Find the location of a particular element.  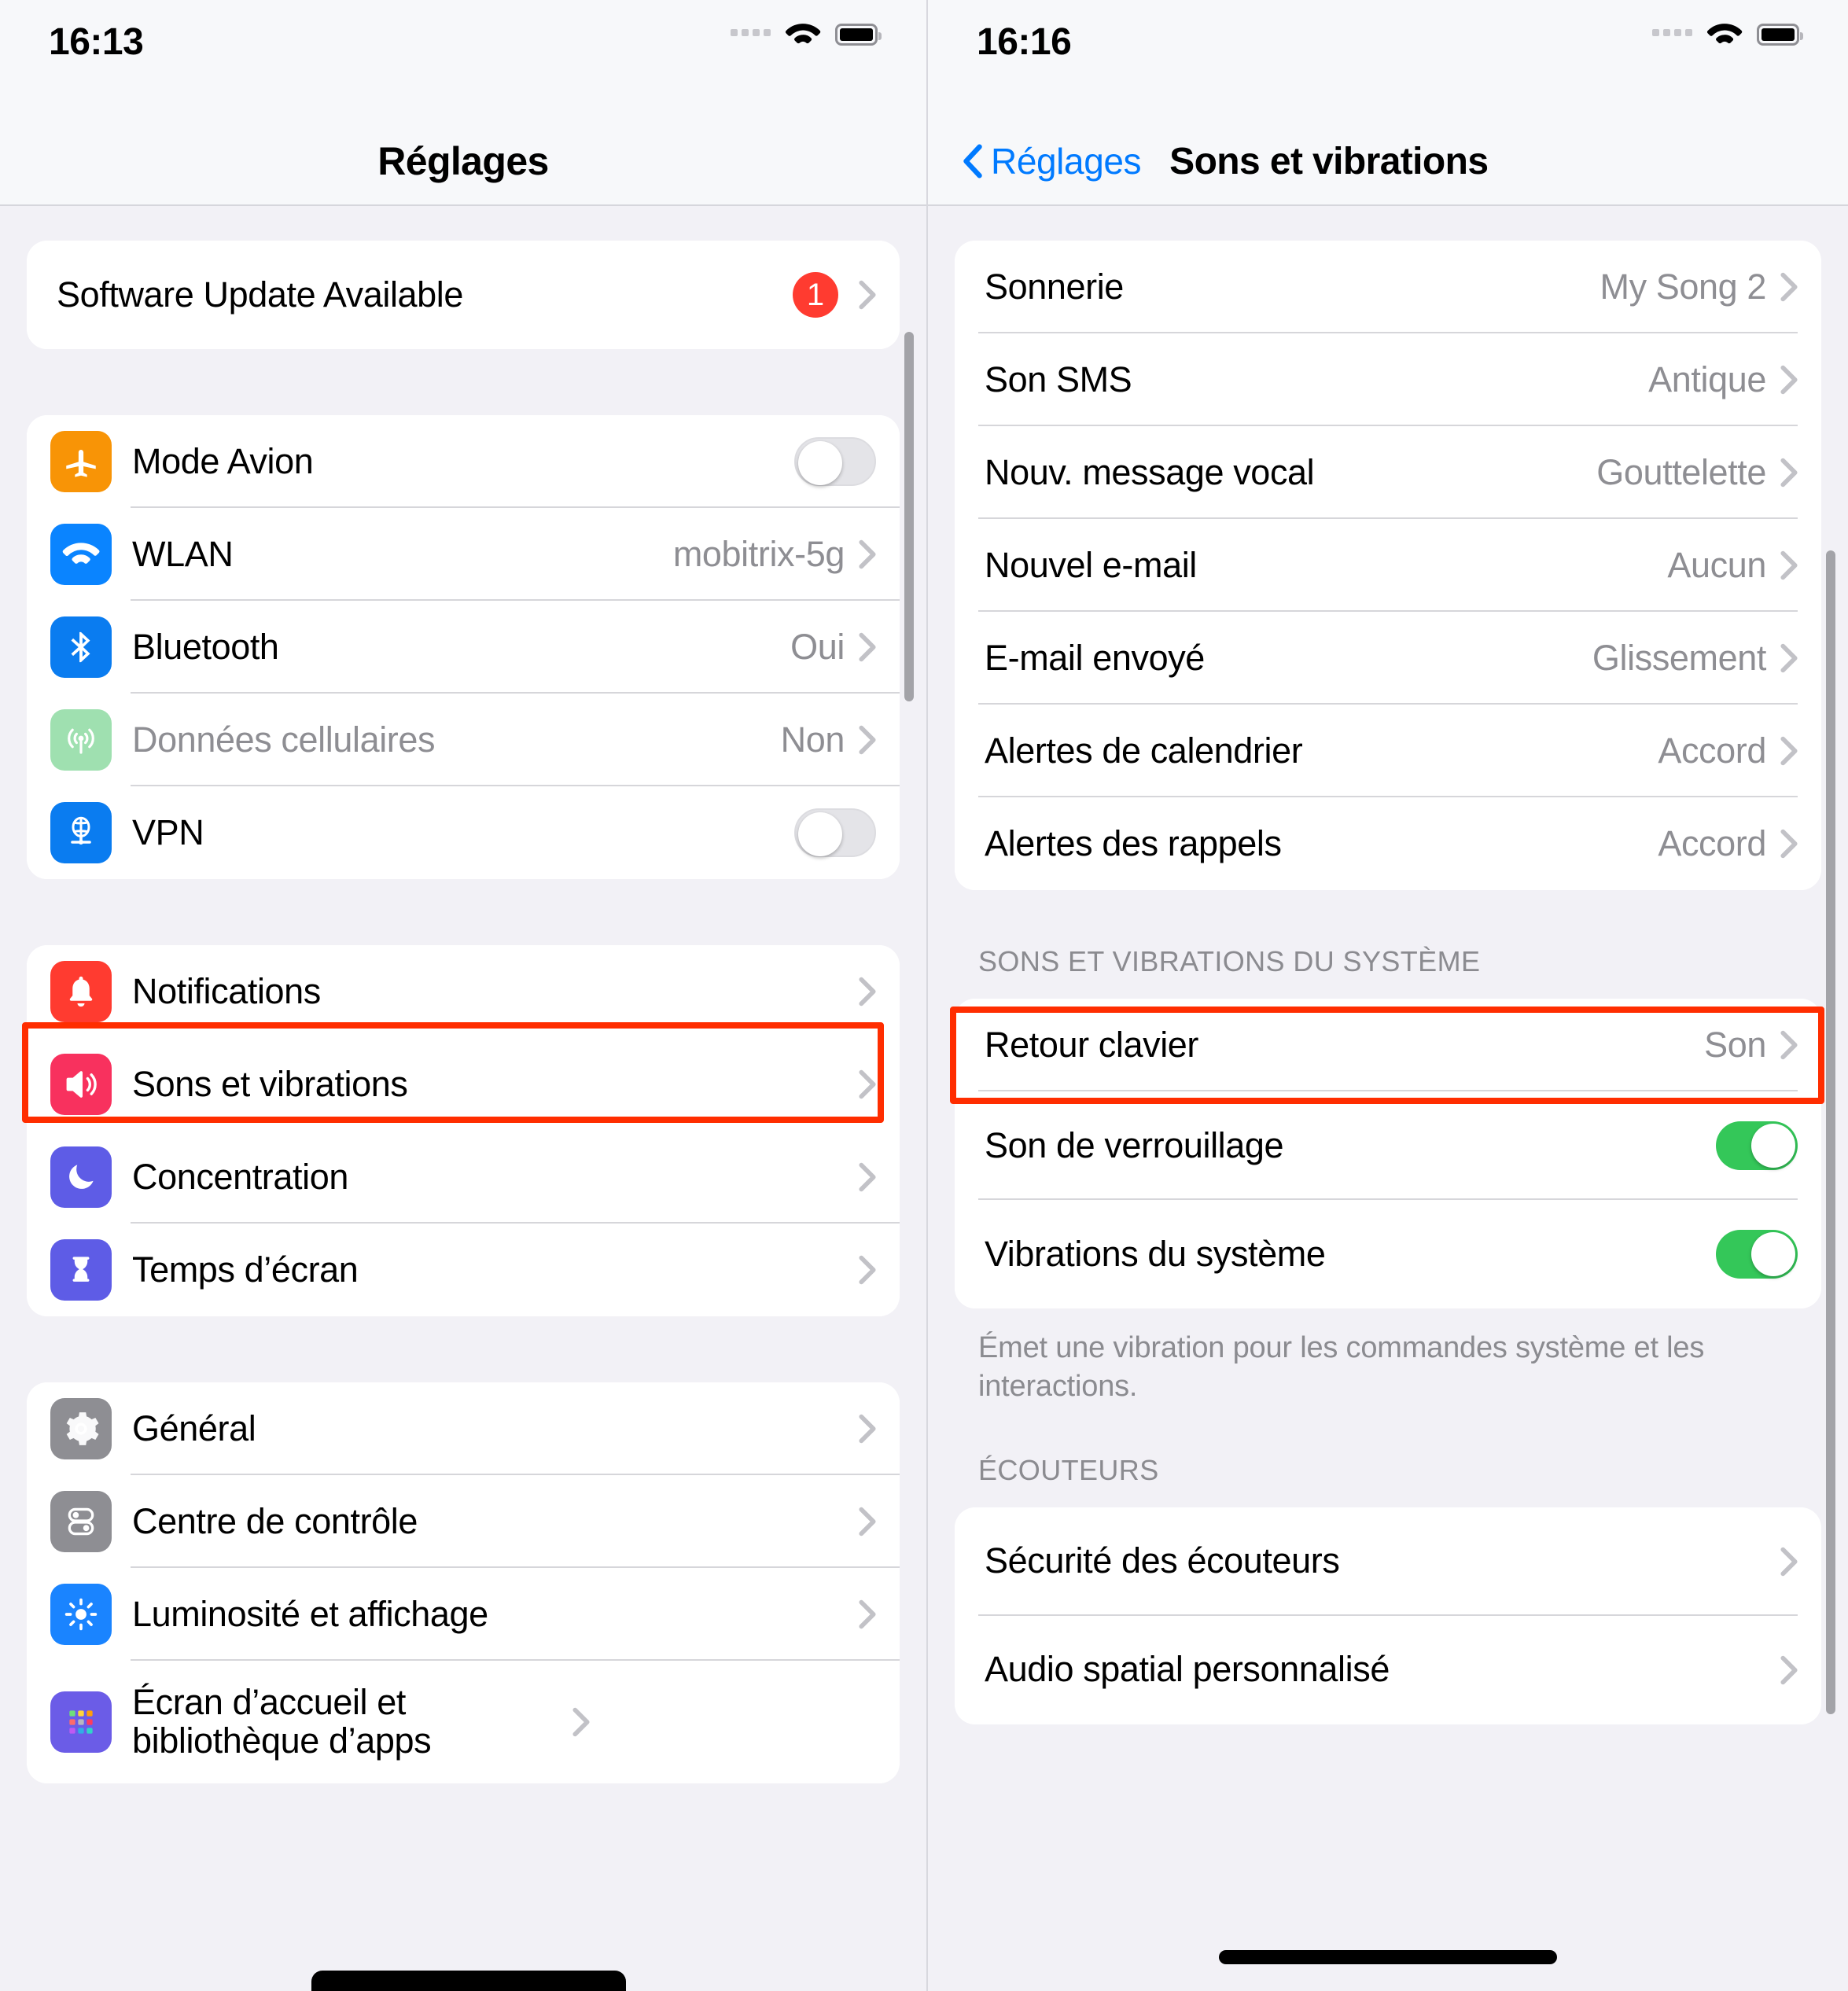

row-text-tone: Son SMS Antique is located at coordinates (1388, 379).